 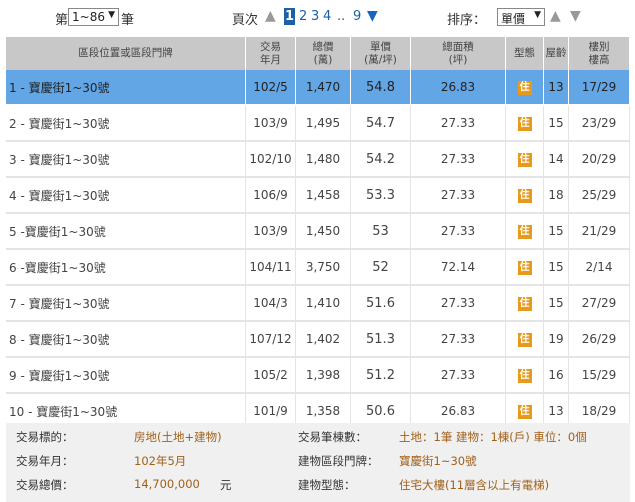 What do you see at coordinates (178, 437) in the screenshot?
I see `target-value: 房地(土地+建物)` at bounding box center [178, 437].